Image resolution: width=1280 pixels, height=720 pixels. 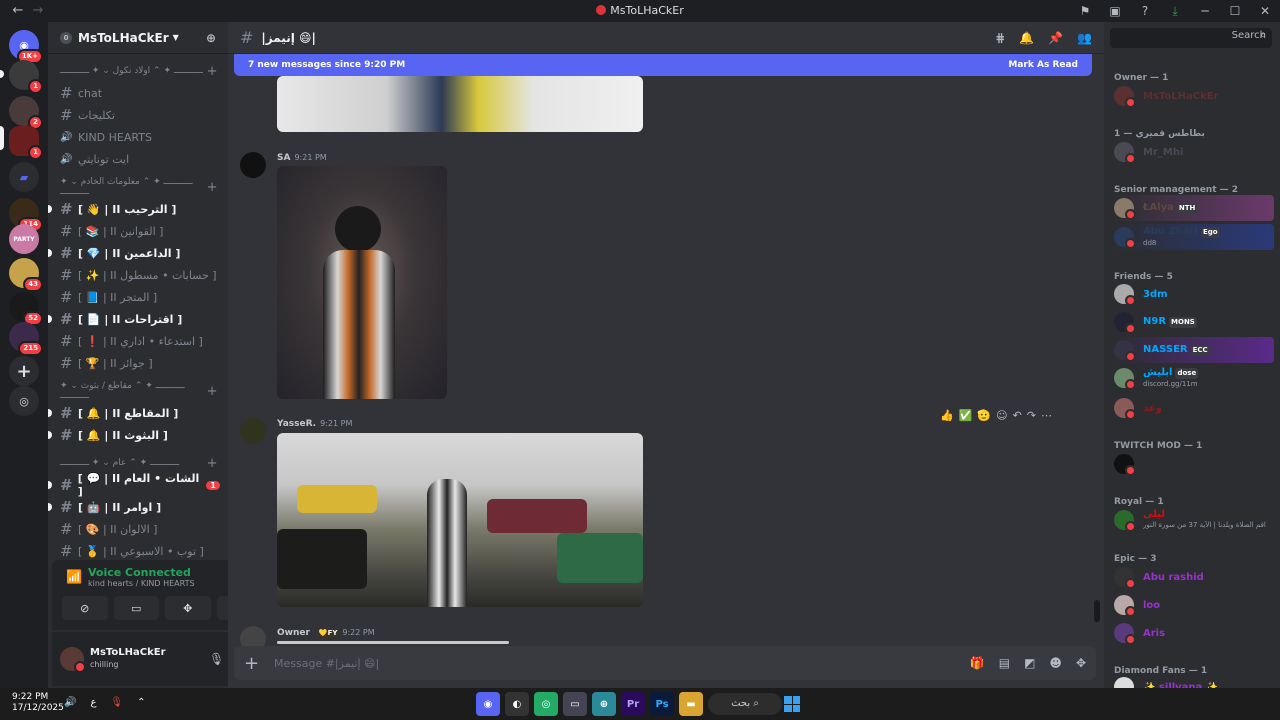 What do you see at coordinates (1085, 11) in the screenshot?
I see `flag-icon: ⚑` at bounding box center [1085, 11].